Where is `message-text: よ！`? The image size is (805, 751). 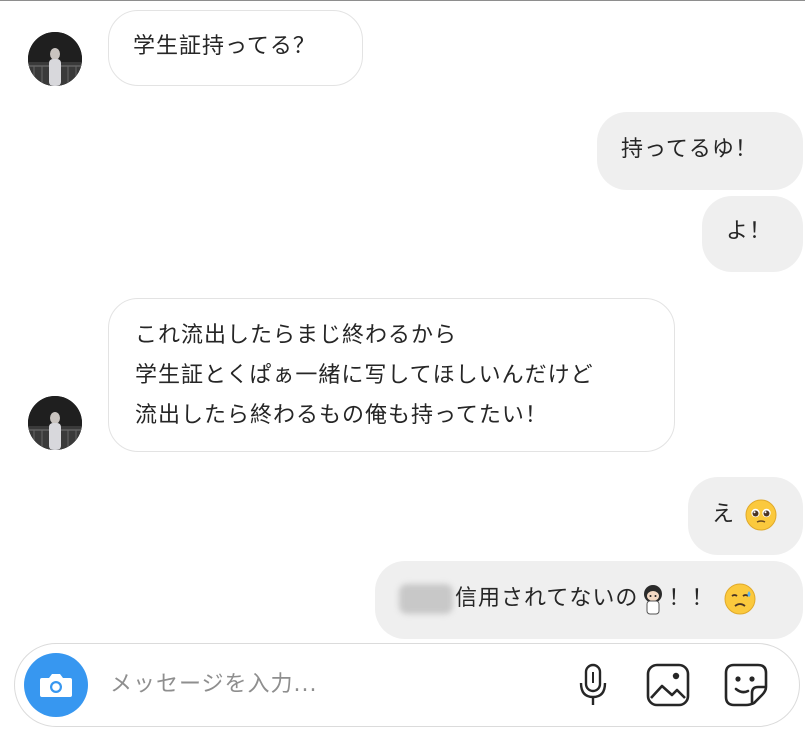 message-text: よ！ is located at coordinates (749, 231).